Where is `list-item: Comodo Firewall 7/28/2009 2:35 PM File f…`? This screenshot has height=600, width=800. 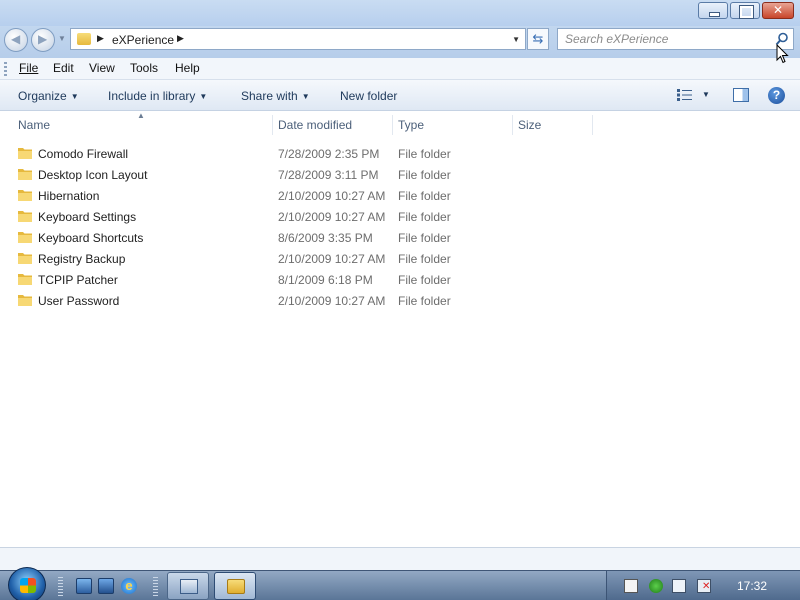 list-item: Comodo Firewall 7/28/2009 2:35 PM File f… is located at coordinates (400, 153).